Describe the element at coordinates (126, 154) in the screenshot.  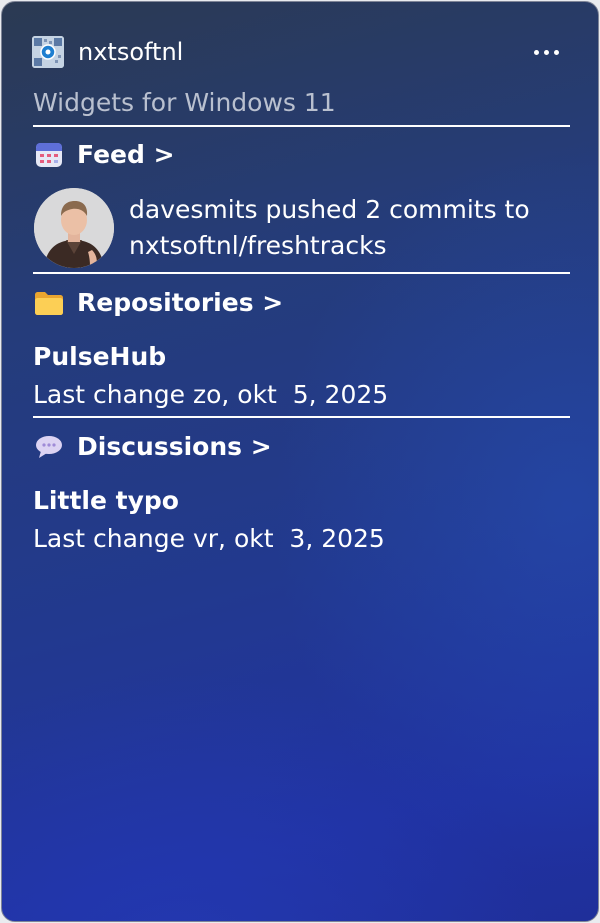
I see `feed-section-title: Feed >` at that location.